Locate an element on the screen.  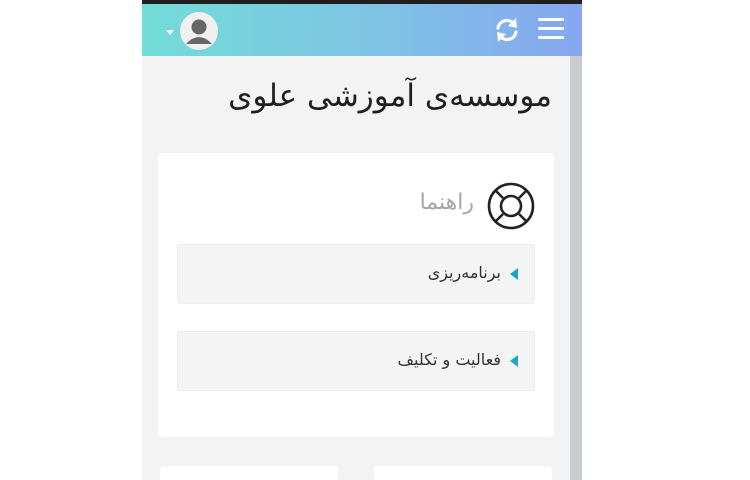
sync-icon is located at coordinates (507, 30).